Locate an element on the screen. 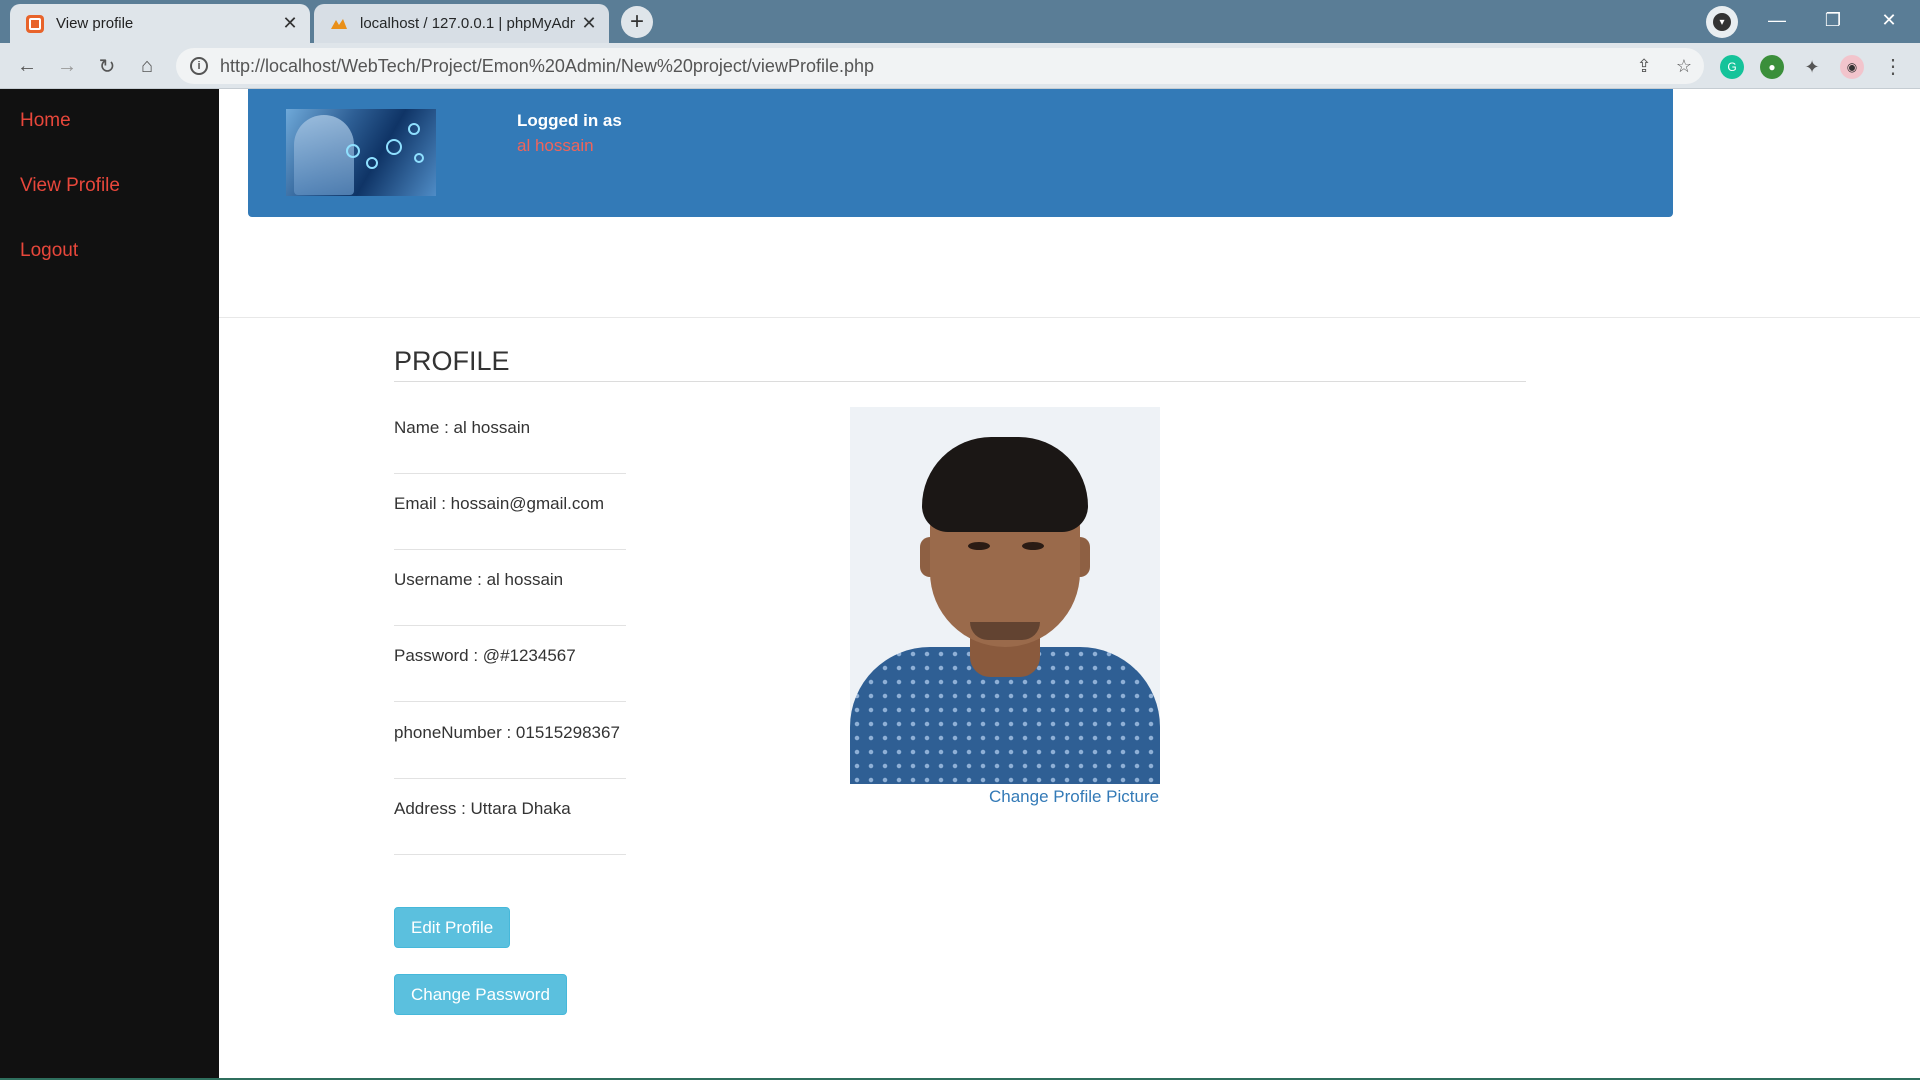 The image size is (1920, 1080). profile-email-field: Email : hossain@gmail.com is located at coordinates (510, 512).